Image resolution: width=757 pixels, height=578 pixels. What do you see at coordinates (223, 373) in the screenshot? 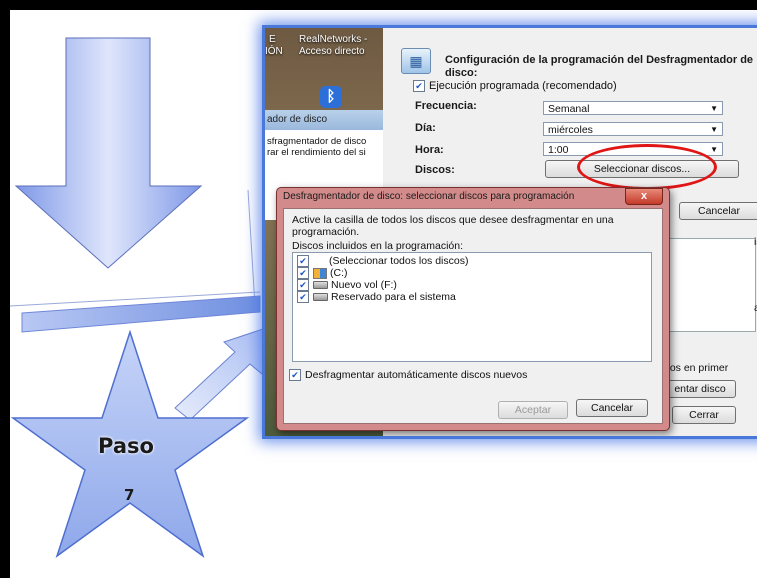
I see `diagonal-arrow-icon` at bounding box center [223, 373].